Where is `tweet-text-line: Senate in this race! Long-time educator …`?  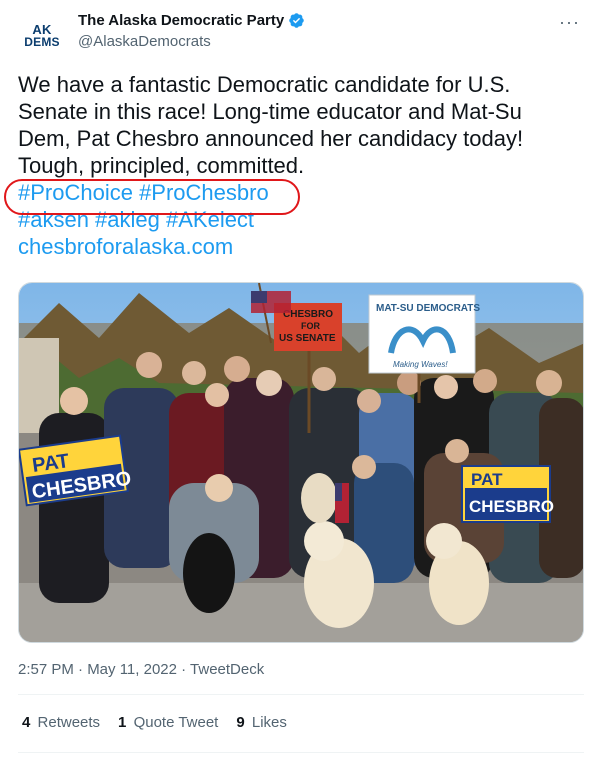
tweet-text-line: Senate in this race! Long-time educator … is located at coordinates (270, 111).